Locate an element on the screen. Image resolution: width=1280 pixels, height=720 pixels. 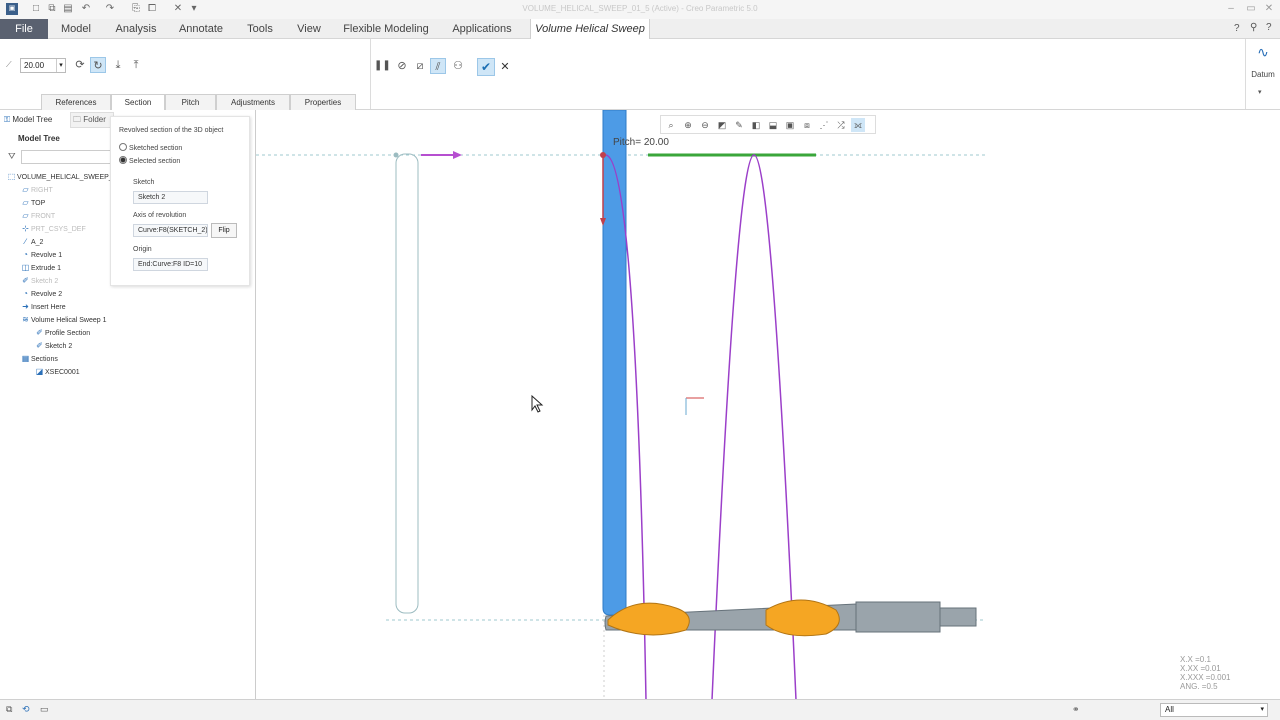
tree-search-input is located at coordinates (67, 157).